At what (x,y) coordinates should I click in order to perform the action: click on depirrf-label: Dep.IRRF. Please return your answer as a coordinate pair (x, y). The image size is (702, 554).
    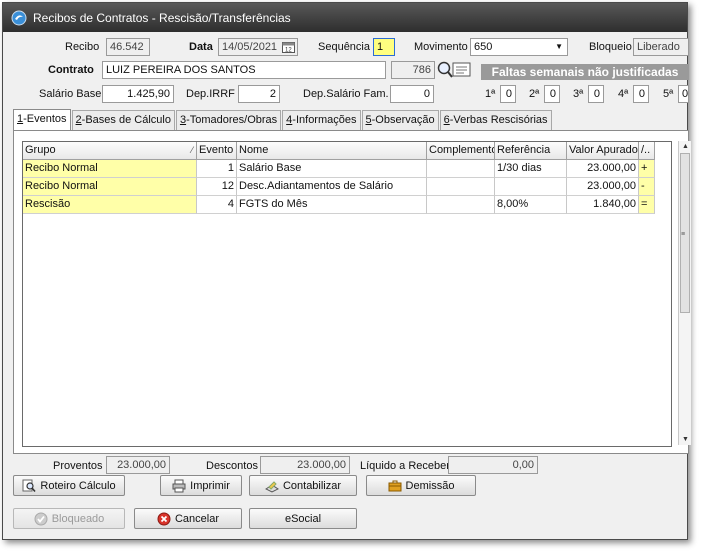
    Looking at the image, I should click on (210, 94).